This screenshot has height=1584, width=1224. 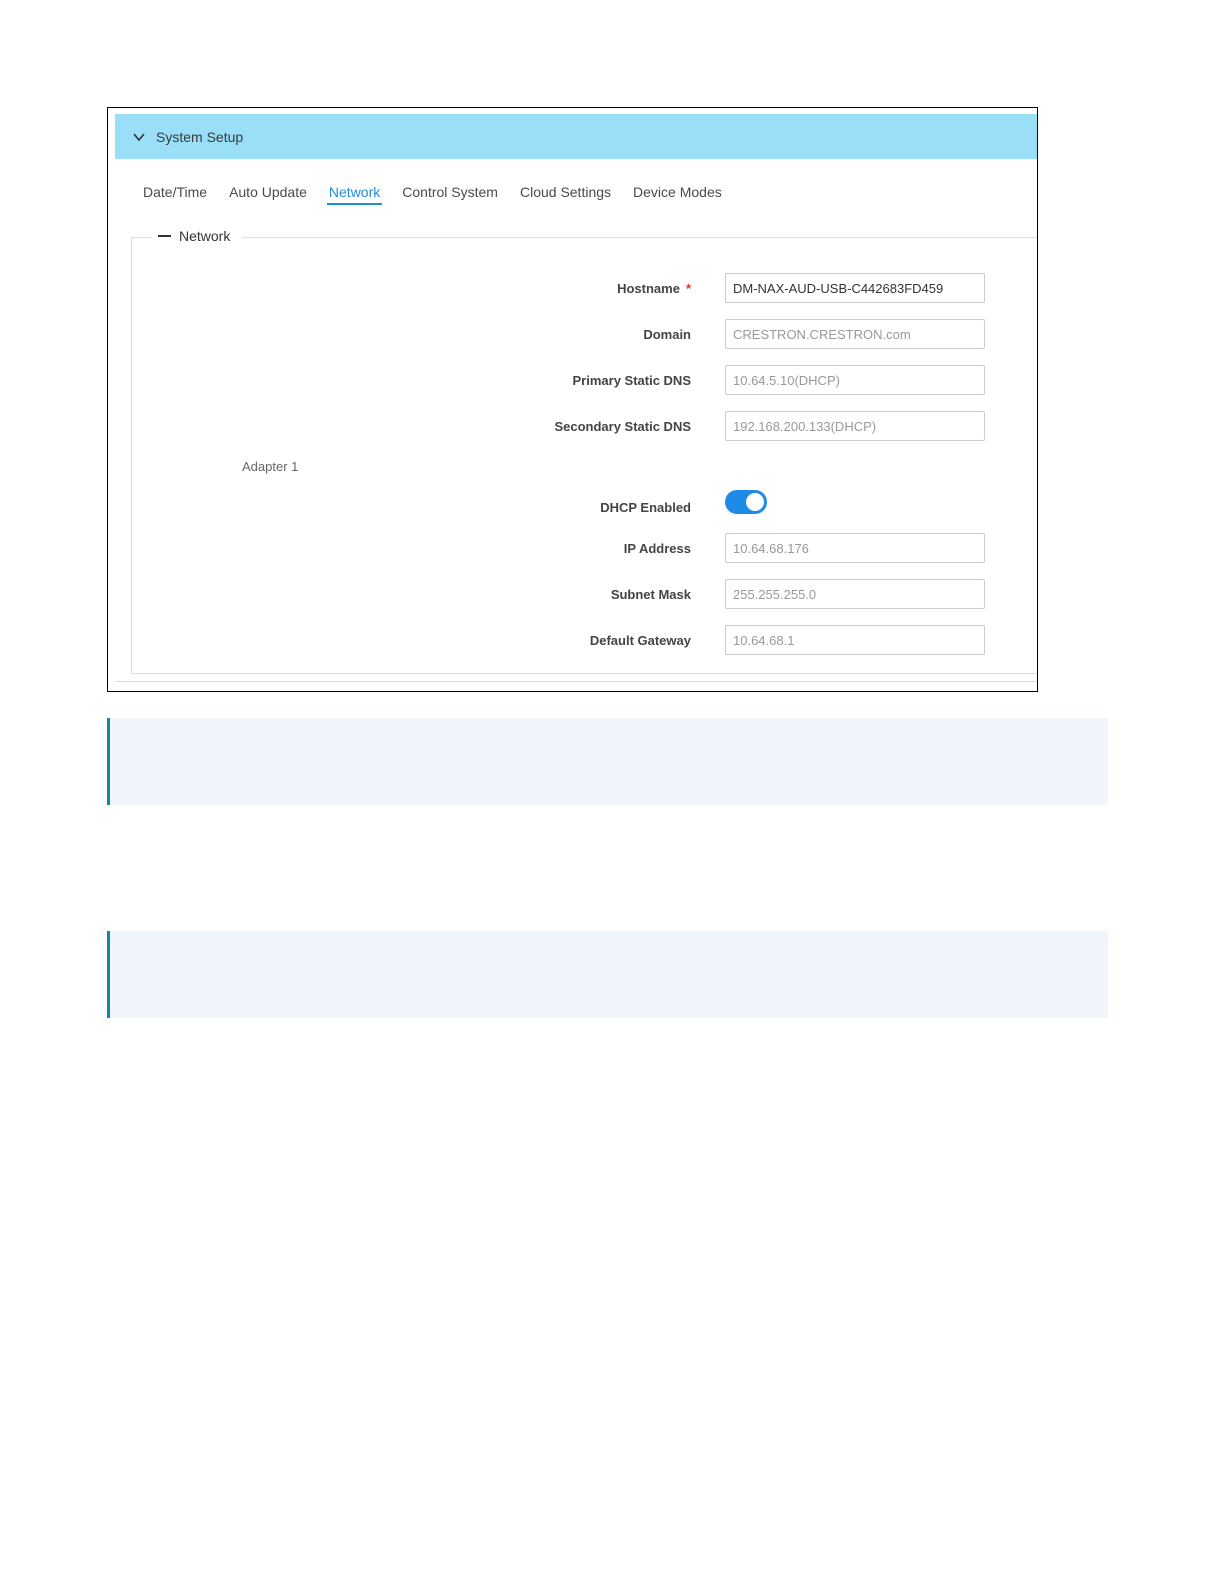 I want to click on toggle-knob, so click(x=755, y=502).